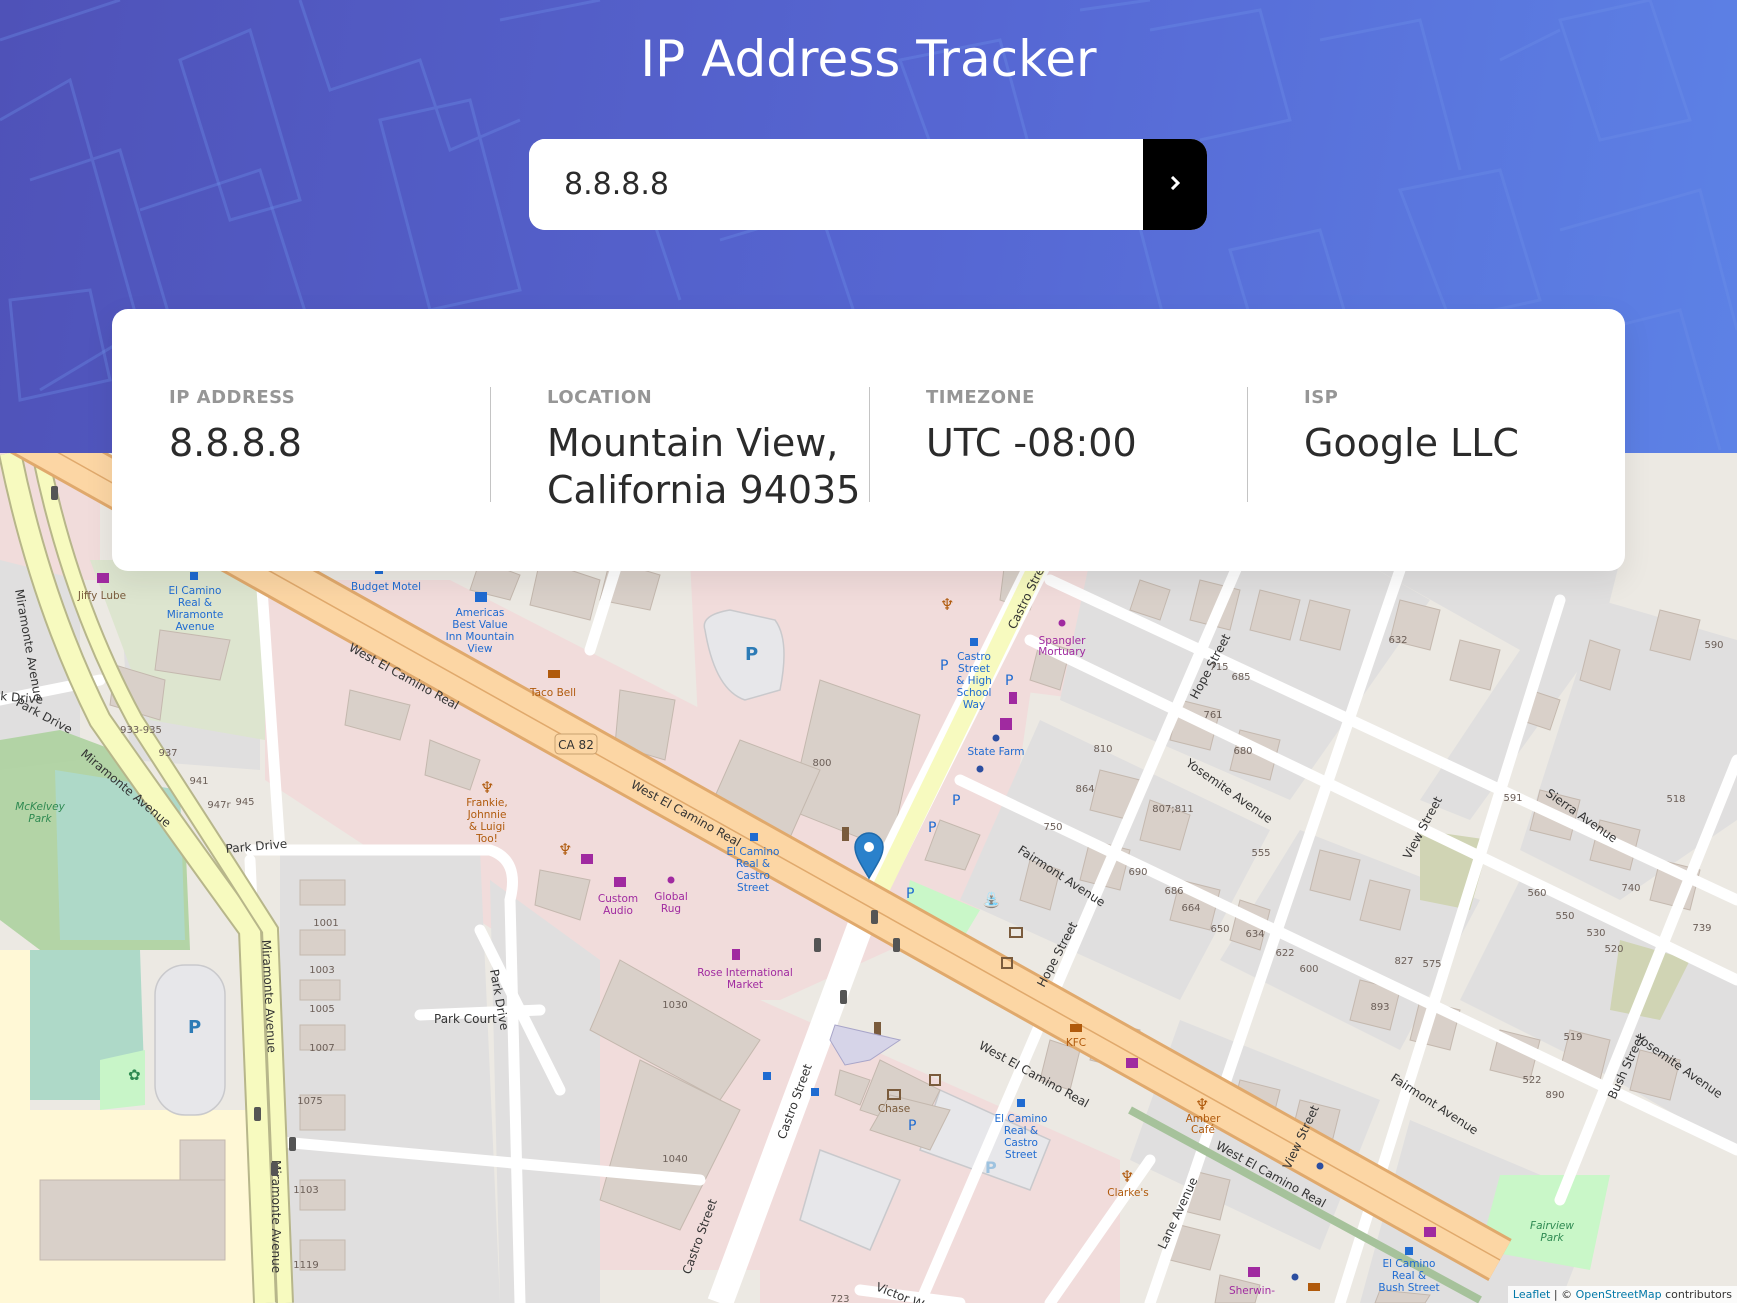  What do you see at coordinates (671, 897) in the screenshot?
I see `poi-label: Global` at bounding box center [671, 897].